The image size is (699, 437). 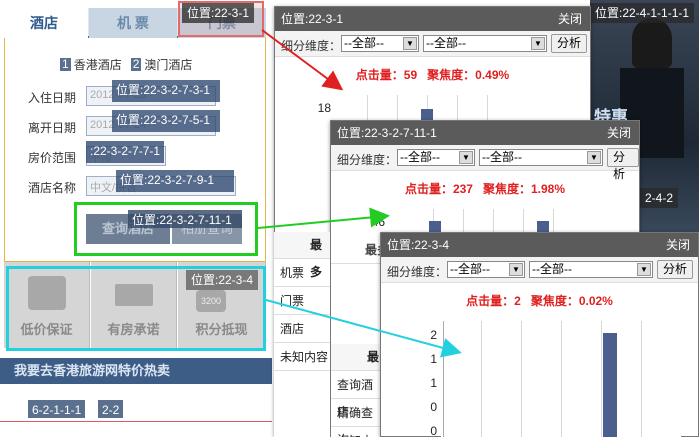 What do you see at coordinates (659, 198) in the screenshot?
I see `banner-position-tag-2: 2-4-2` at bounding box center [659, 198].